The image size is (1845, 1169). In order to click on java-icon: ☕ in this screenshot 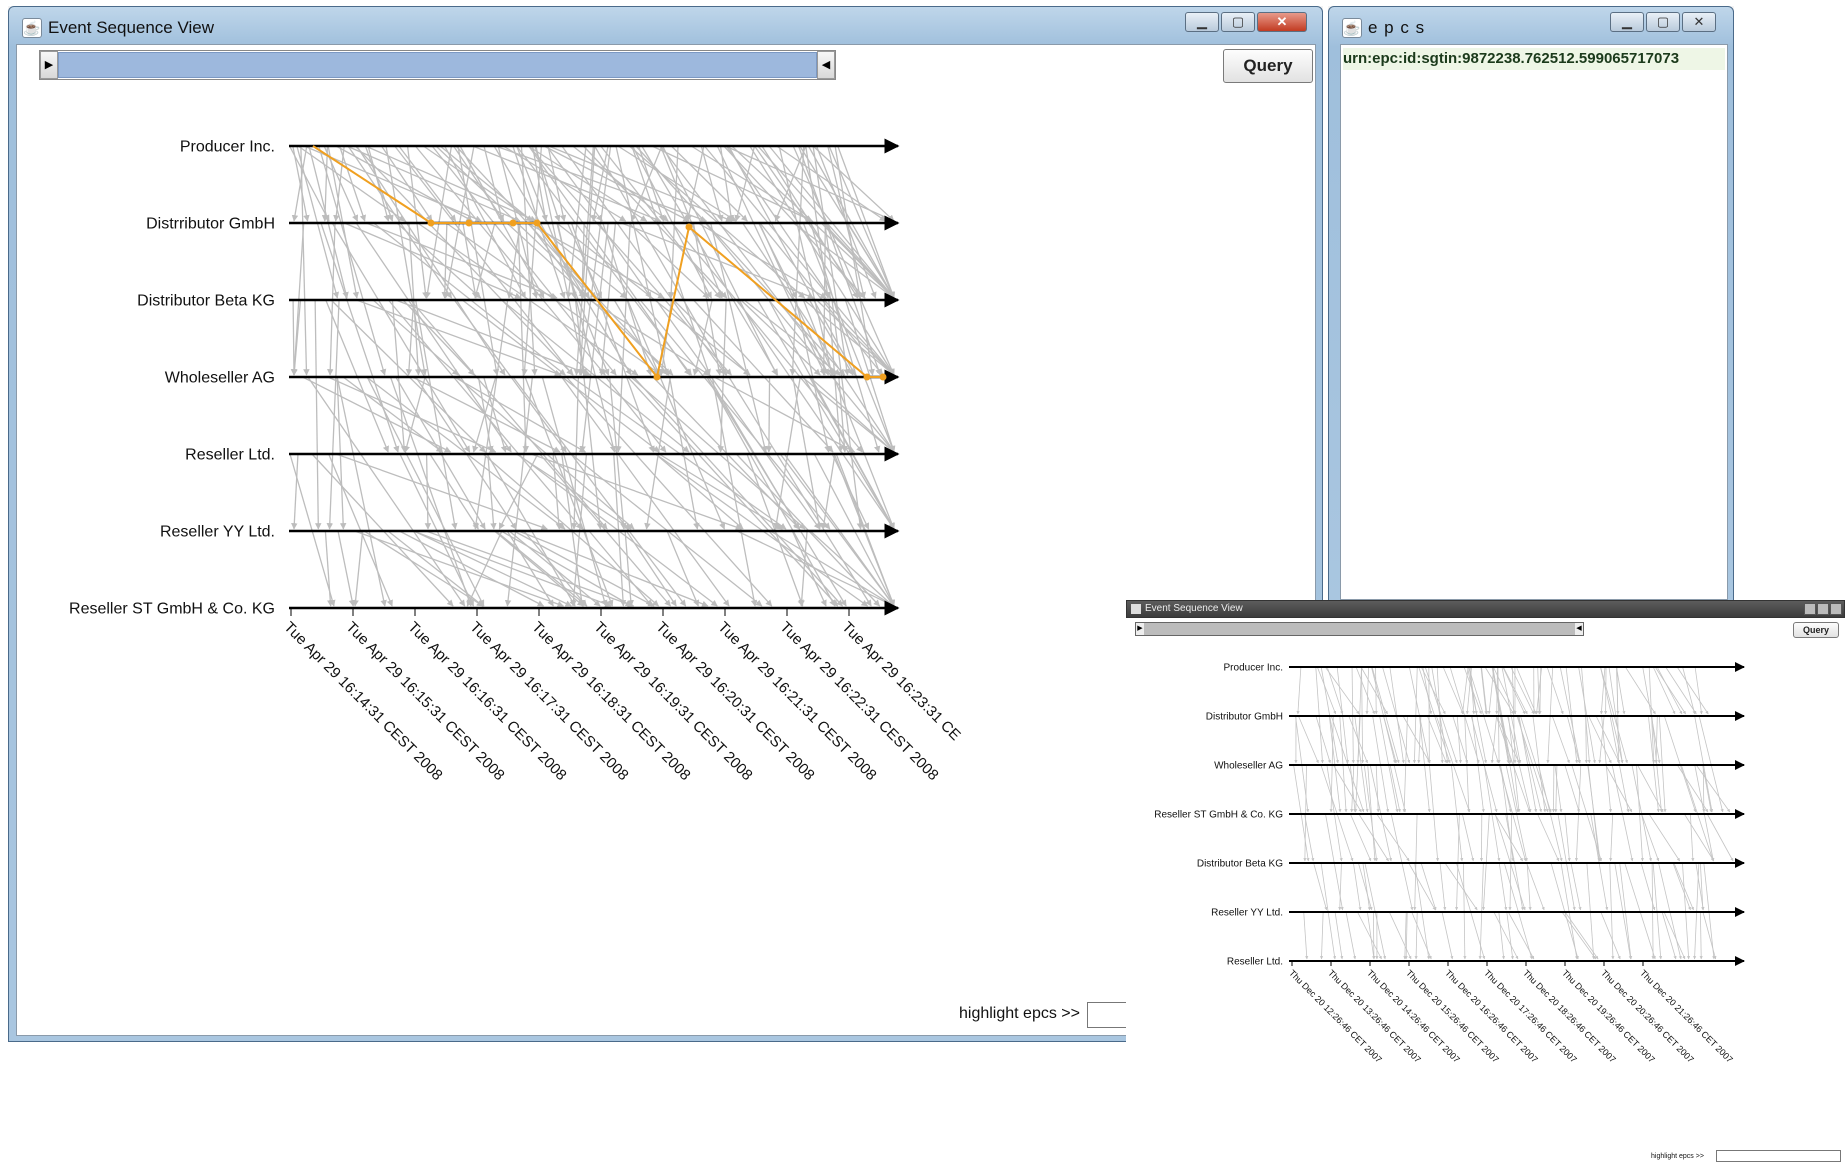, I will do `click(1352, 28)`.